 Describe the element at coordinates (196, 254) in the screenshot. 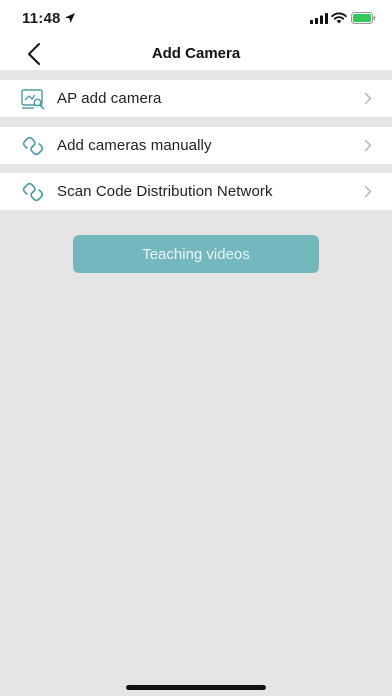

I see `teaching-videos-button: Teaching videos` at that location.